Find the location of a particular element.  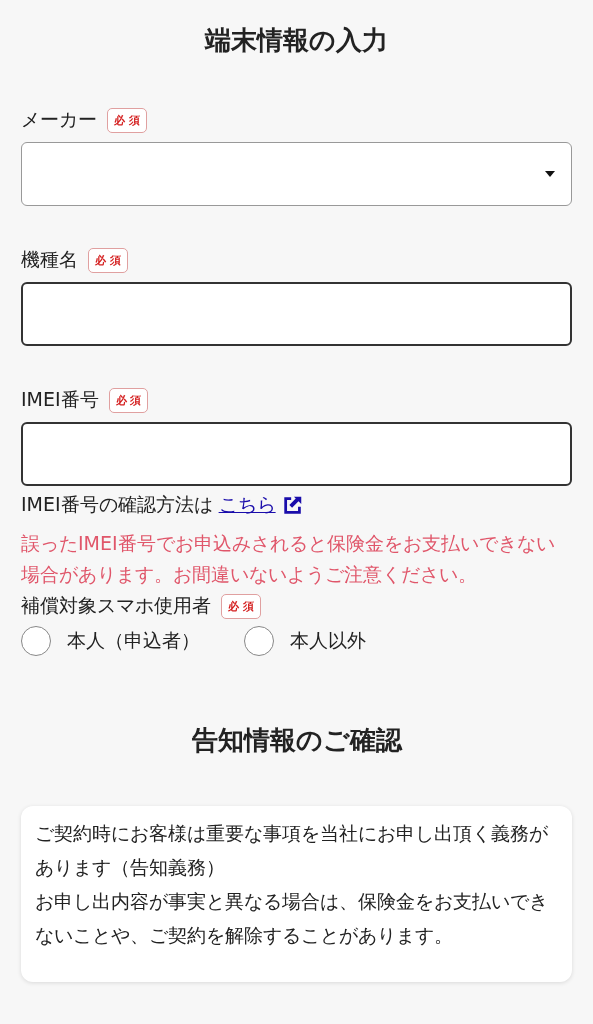

radio-label: 本人以外 is located at coordinates (328, 641).